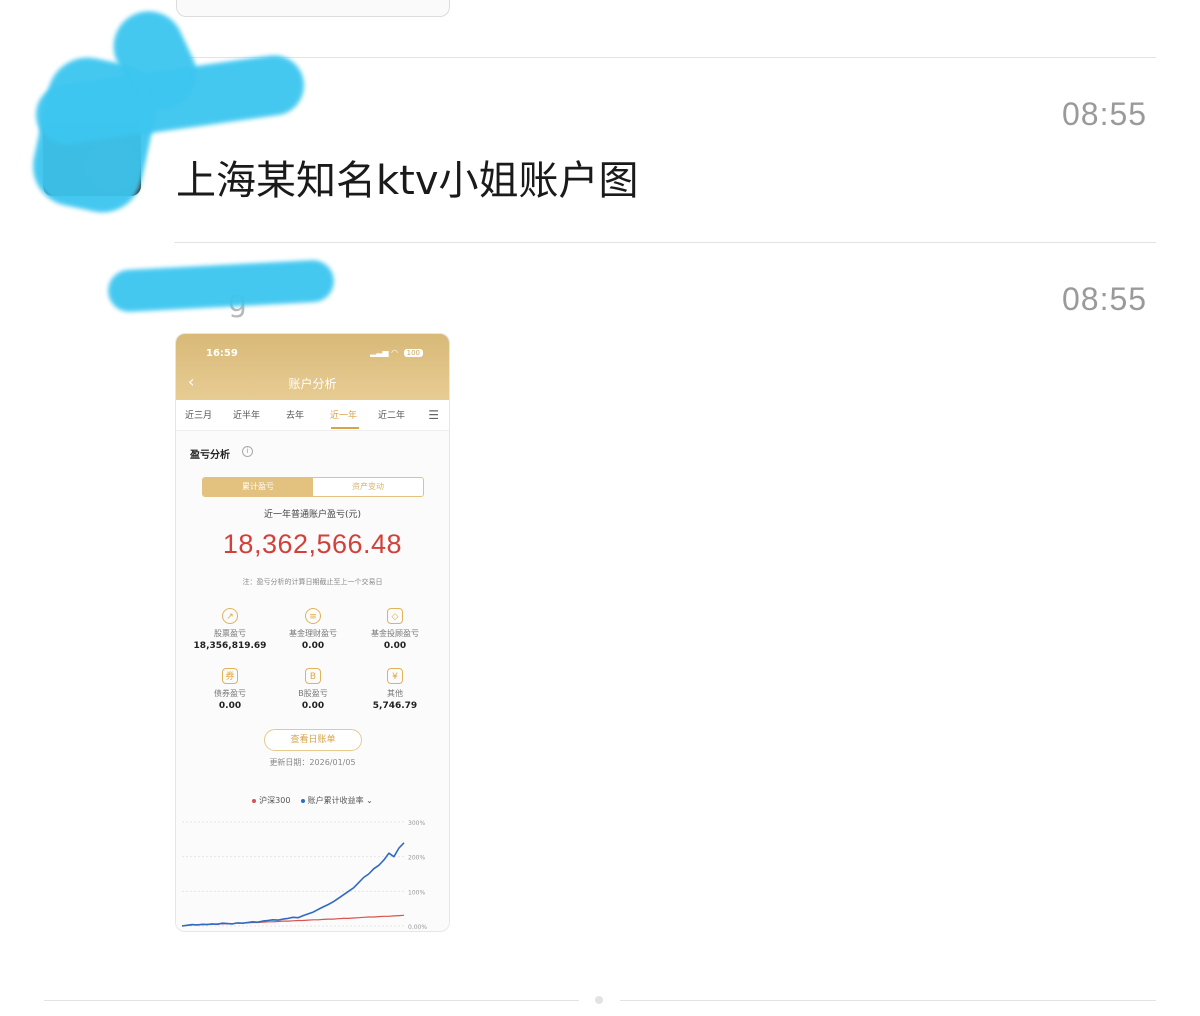  What do you see at coordinates (312, 582) in the screenshot?
I see `calculation-note: 注：盈亏分析的计算日期截止至上一个交易日` at bounding box center [312, 582].